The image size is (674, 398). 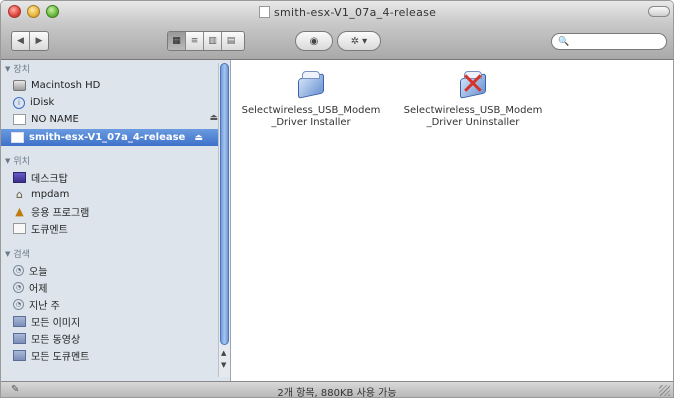 I want to click on column-view-icon: ▥, so click(x=212, y=41).